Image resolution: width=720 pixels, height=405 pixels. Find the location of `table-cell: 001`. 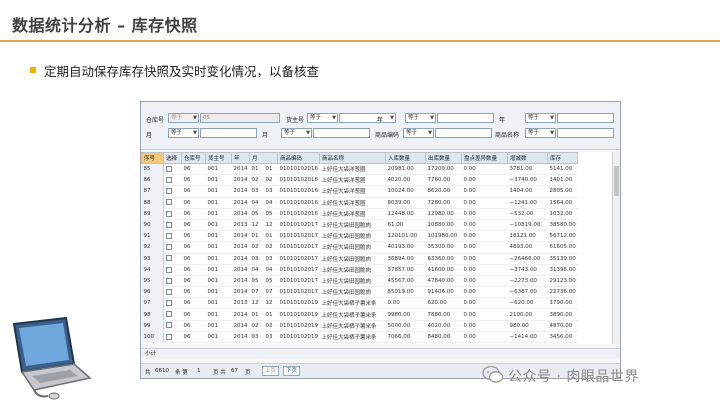

table-cell: 001 is located at coordinates (218, 326).